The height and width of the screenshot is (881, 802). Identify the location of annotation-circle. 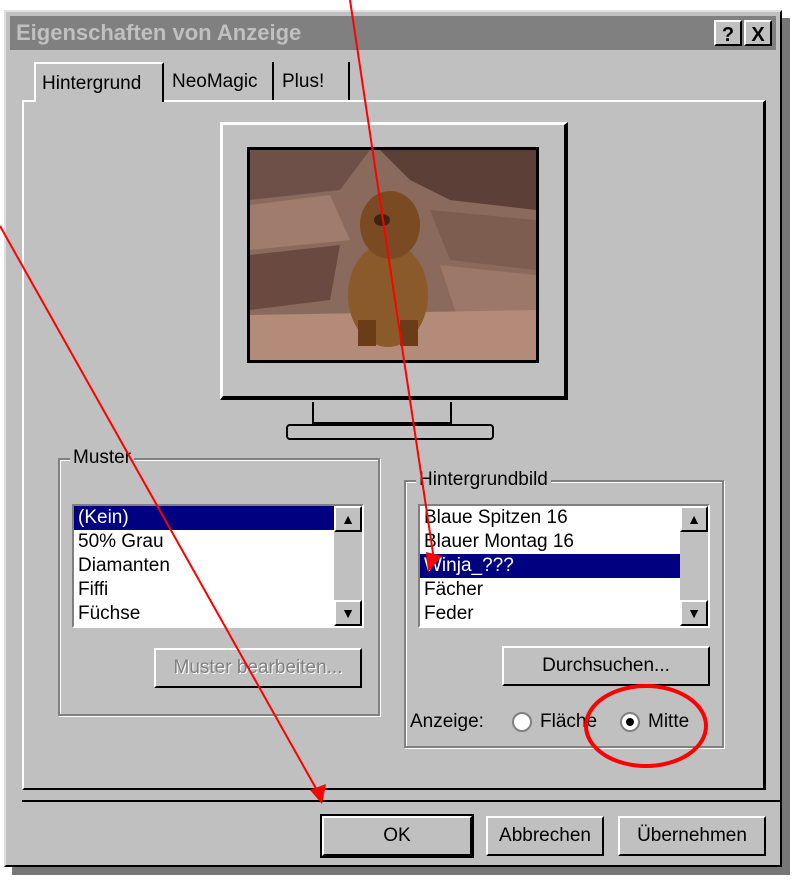
(646, 726).